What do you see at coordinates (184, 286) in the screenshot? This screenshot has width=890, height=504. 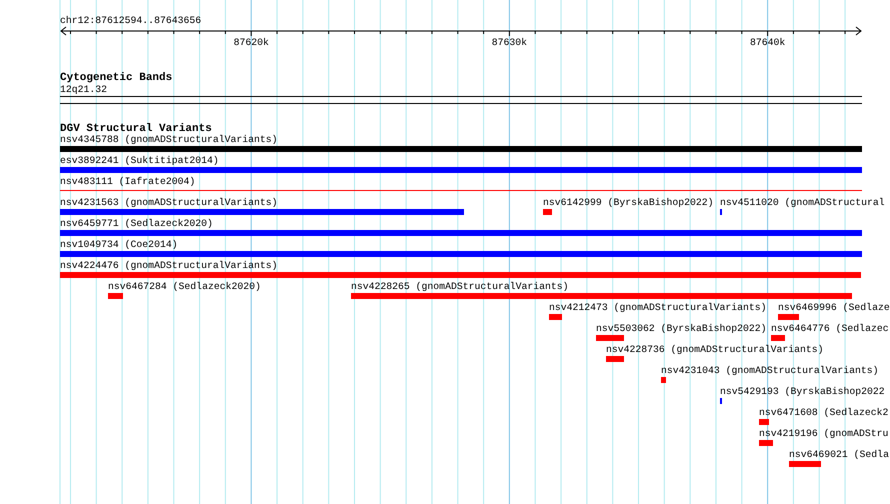 I see `variant-label: nsv6467284 (Sedlazeck2020)` at bounding box center [184, 286].